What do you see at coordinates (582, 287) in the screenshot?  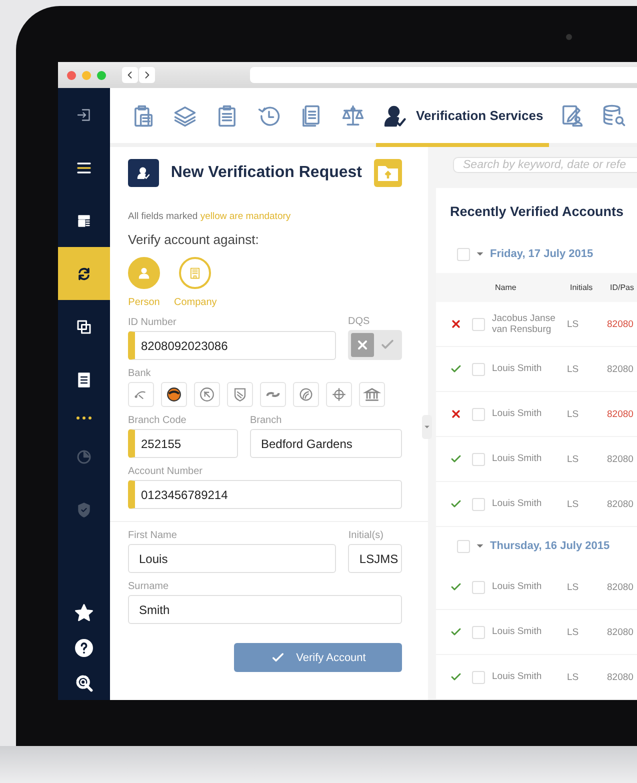 I see `column-header: Initials` at bounding box center [582, 287].